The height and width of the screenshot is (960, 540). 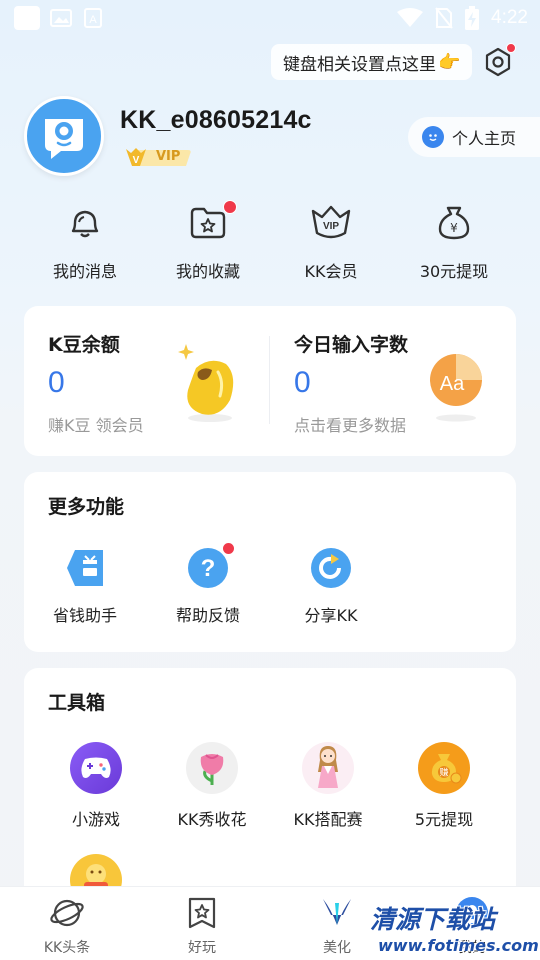 I want to click on svg-text: Aa, so click(x=452, y=384).